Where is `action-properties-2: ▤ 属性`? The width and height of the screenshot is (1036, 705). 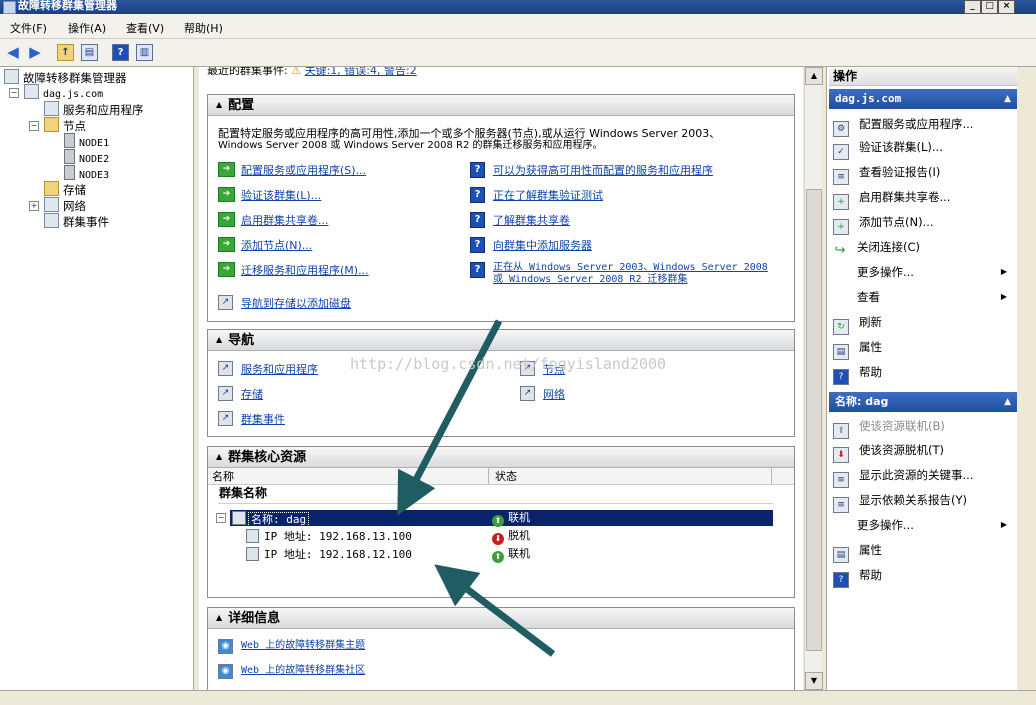 action-properties-2: ▤ 属性 is located at coordinates (922, 551).